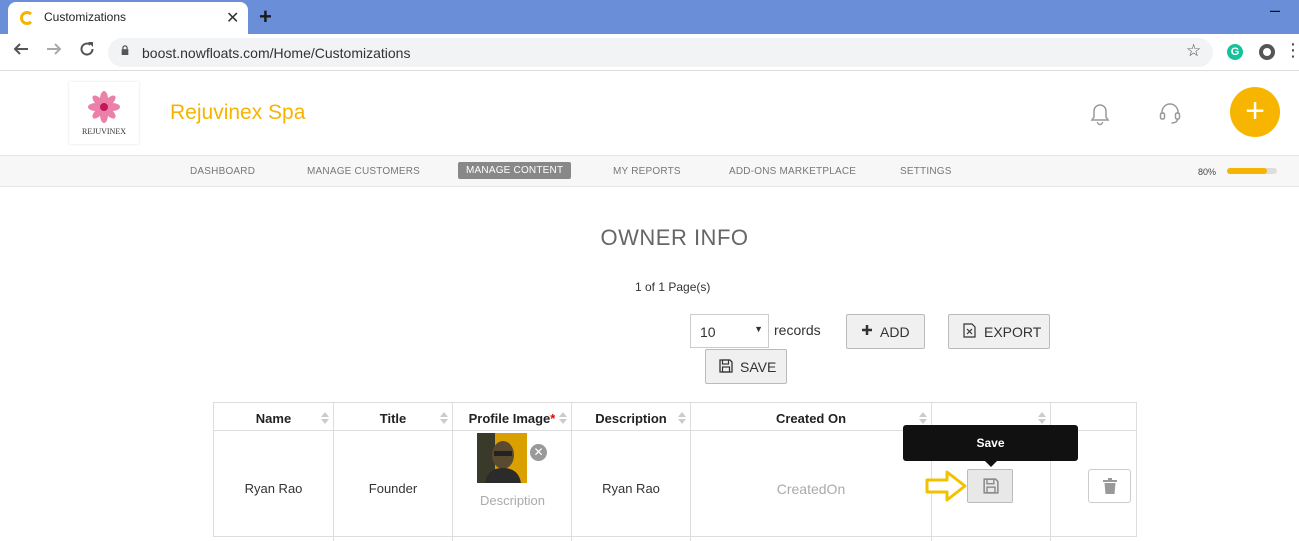 The height and width of the screenshot is (541, 1299). I want to click on grammarly-extension-icon: G, so click(1235, 52).